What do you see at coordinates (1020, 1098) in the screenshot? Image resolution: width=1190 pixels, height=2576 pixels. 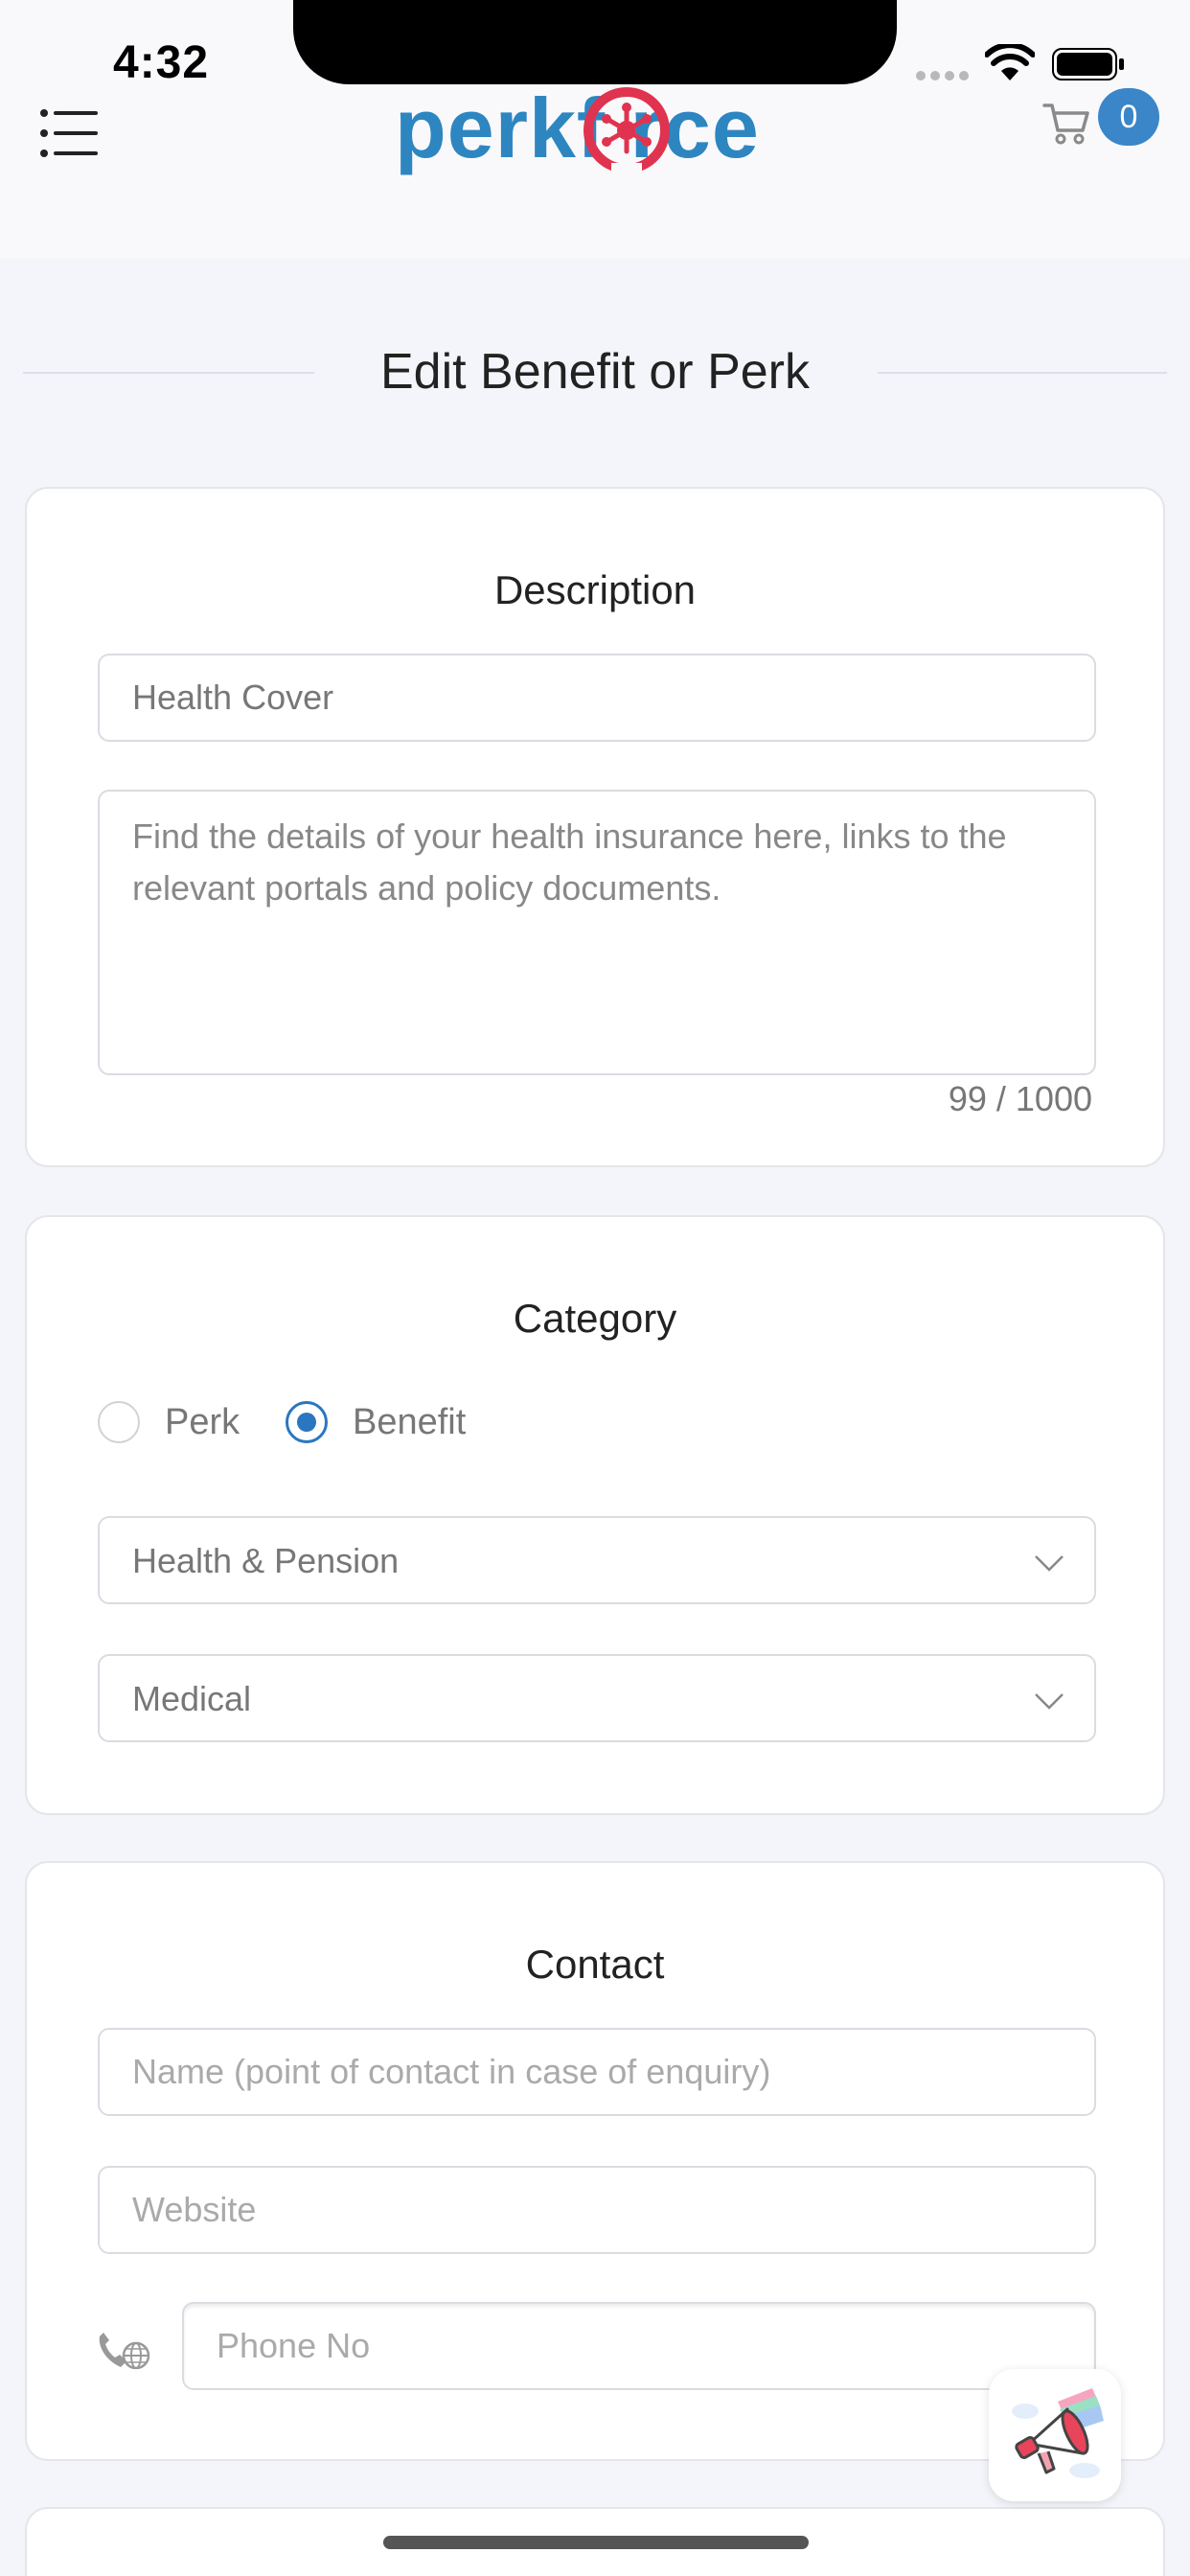 I see `character-counter: 99 / 1000` at bounding box center [1020, 1098].